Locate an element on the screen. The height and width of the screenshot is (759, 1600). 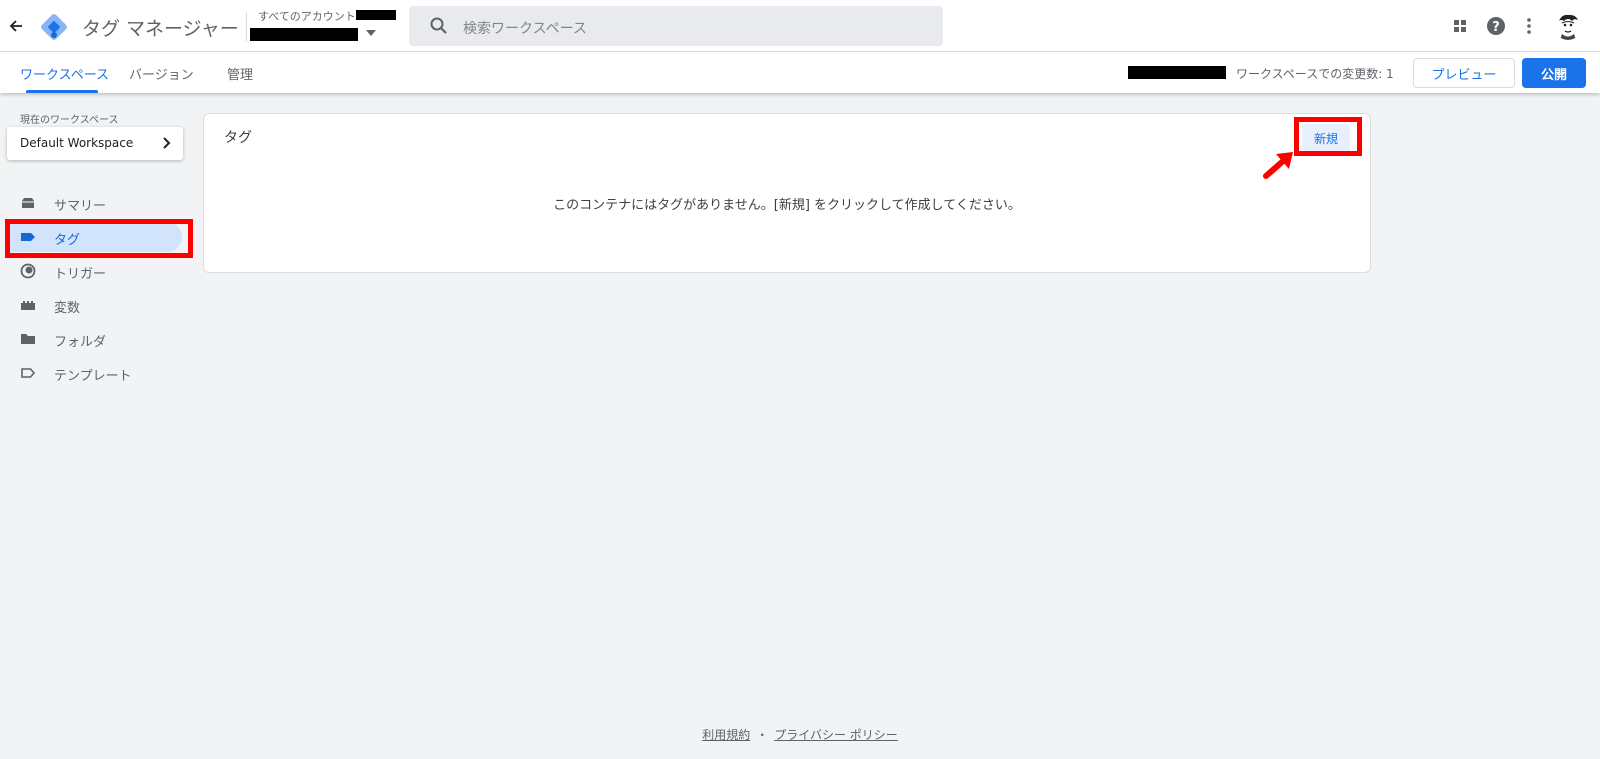
publish-button: 公開 is located at coordinates (1554, 73).